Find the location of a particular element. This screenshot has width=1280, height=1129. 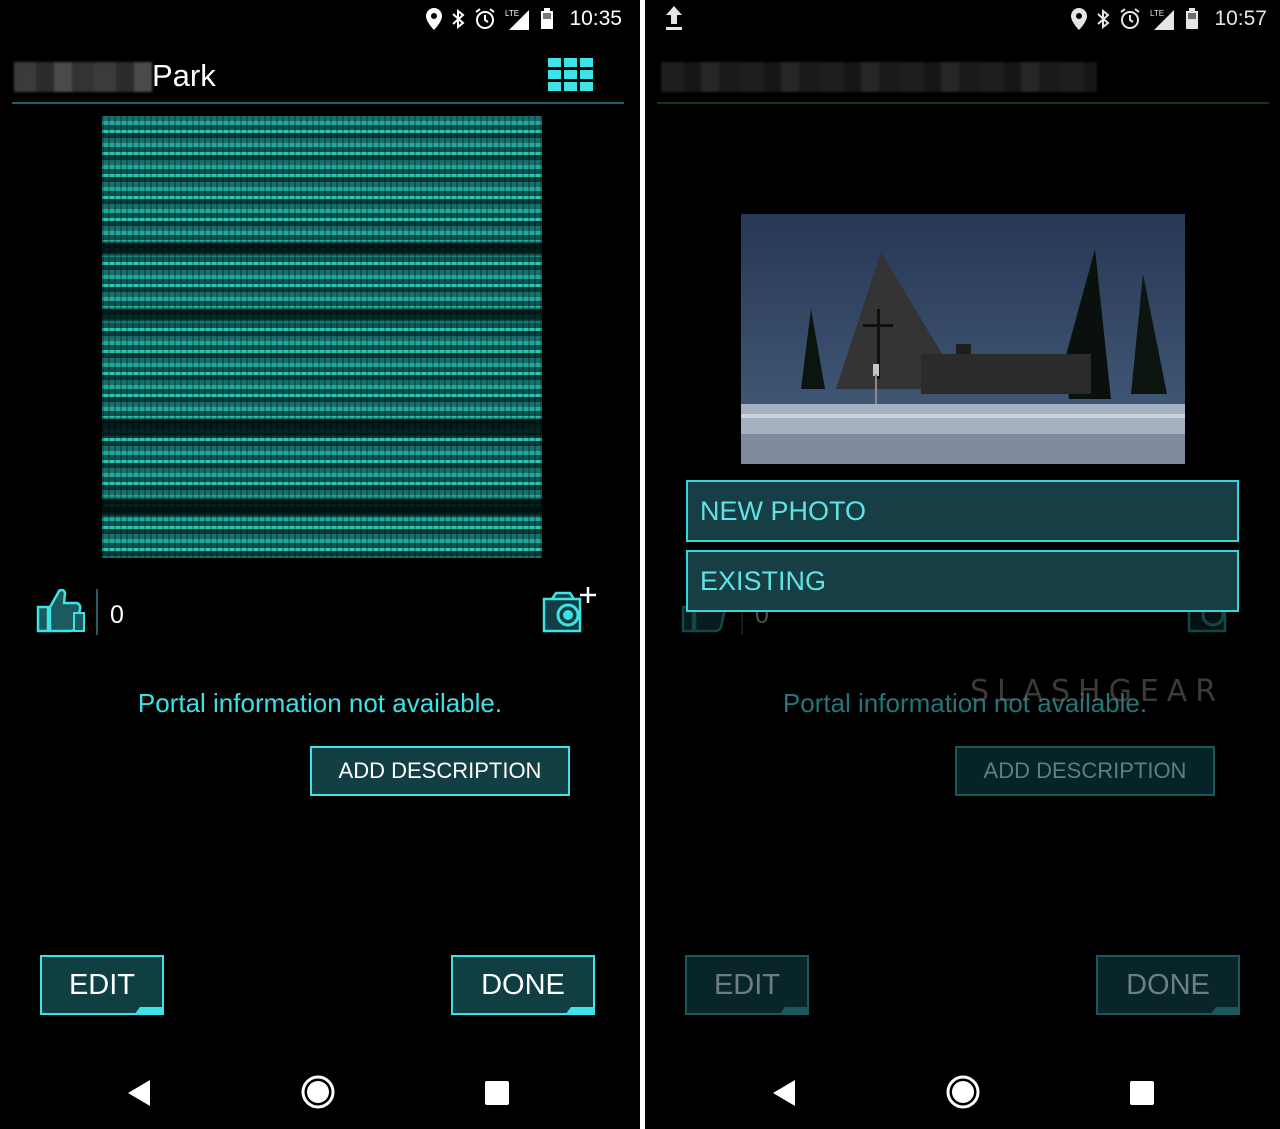

like-row: 0 is located at coordinates (319, 613).